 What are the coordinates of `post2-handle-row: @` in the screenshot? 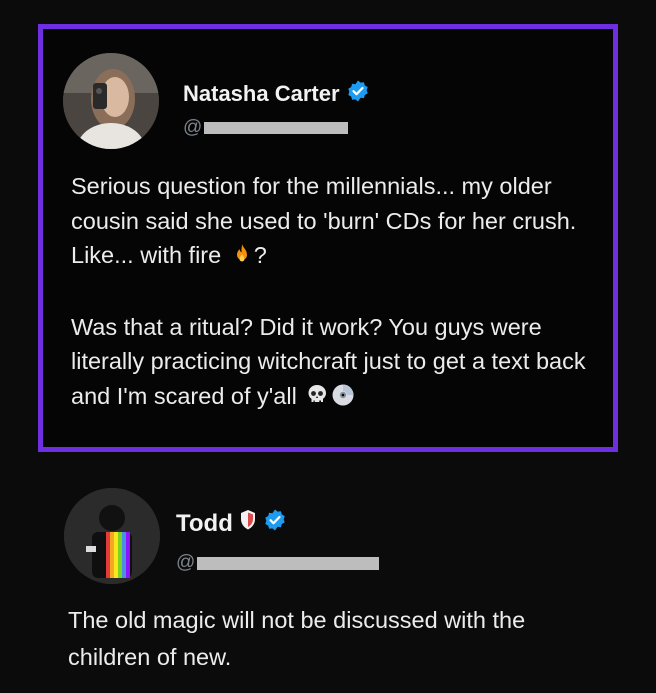 It's located at (278, 563).